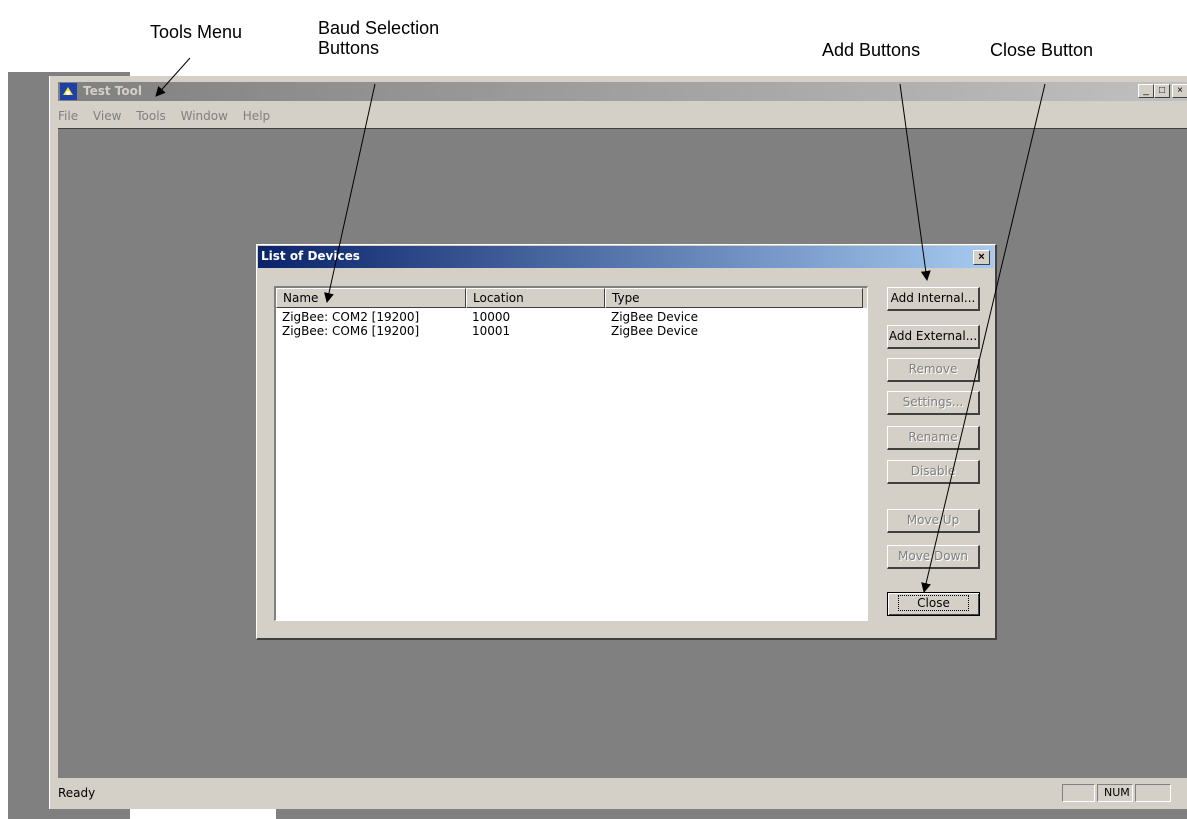 This screenshot has width=1187, height=819. What do you see at coordinates (933, 521) in the screenshot?
I see `move-up-button: Move Up` at bounding box center [933, 521].